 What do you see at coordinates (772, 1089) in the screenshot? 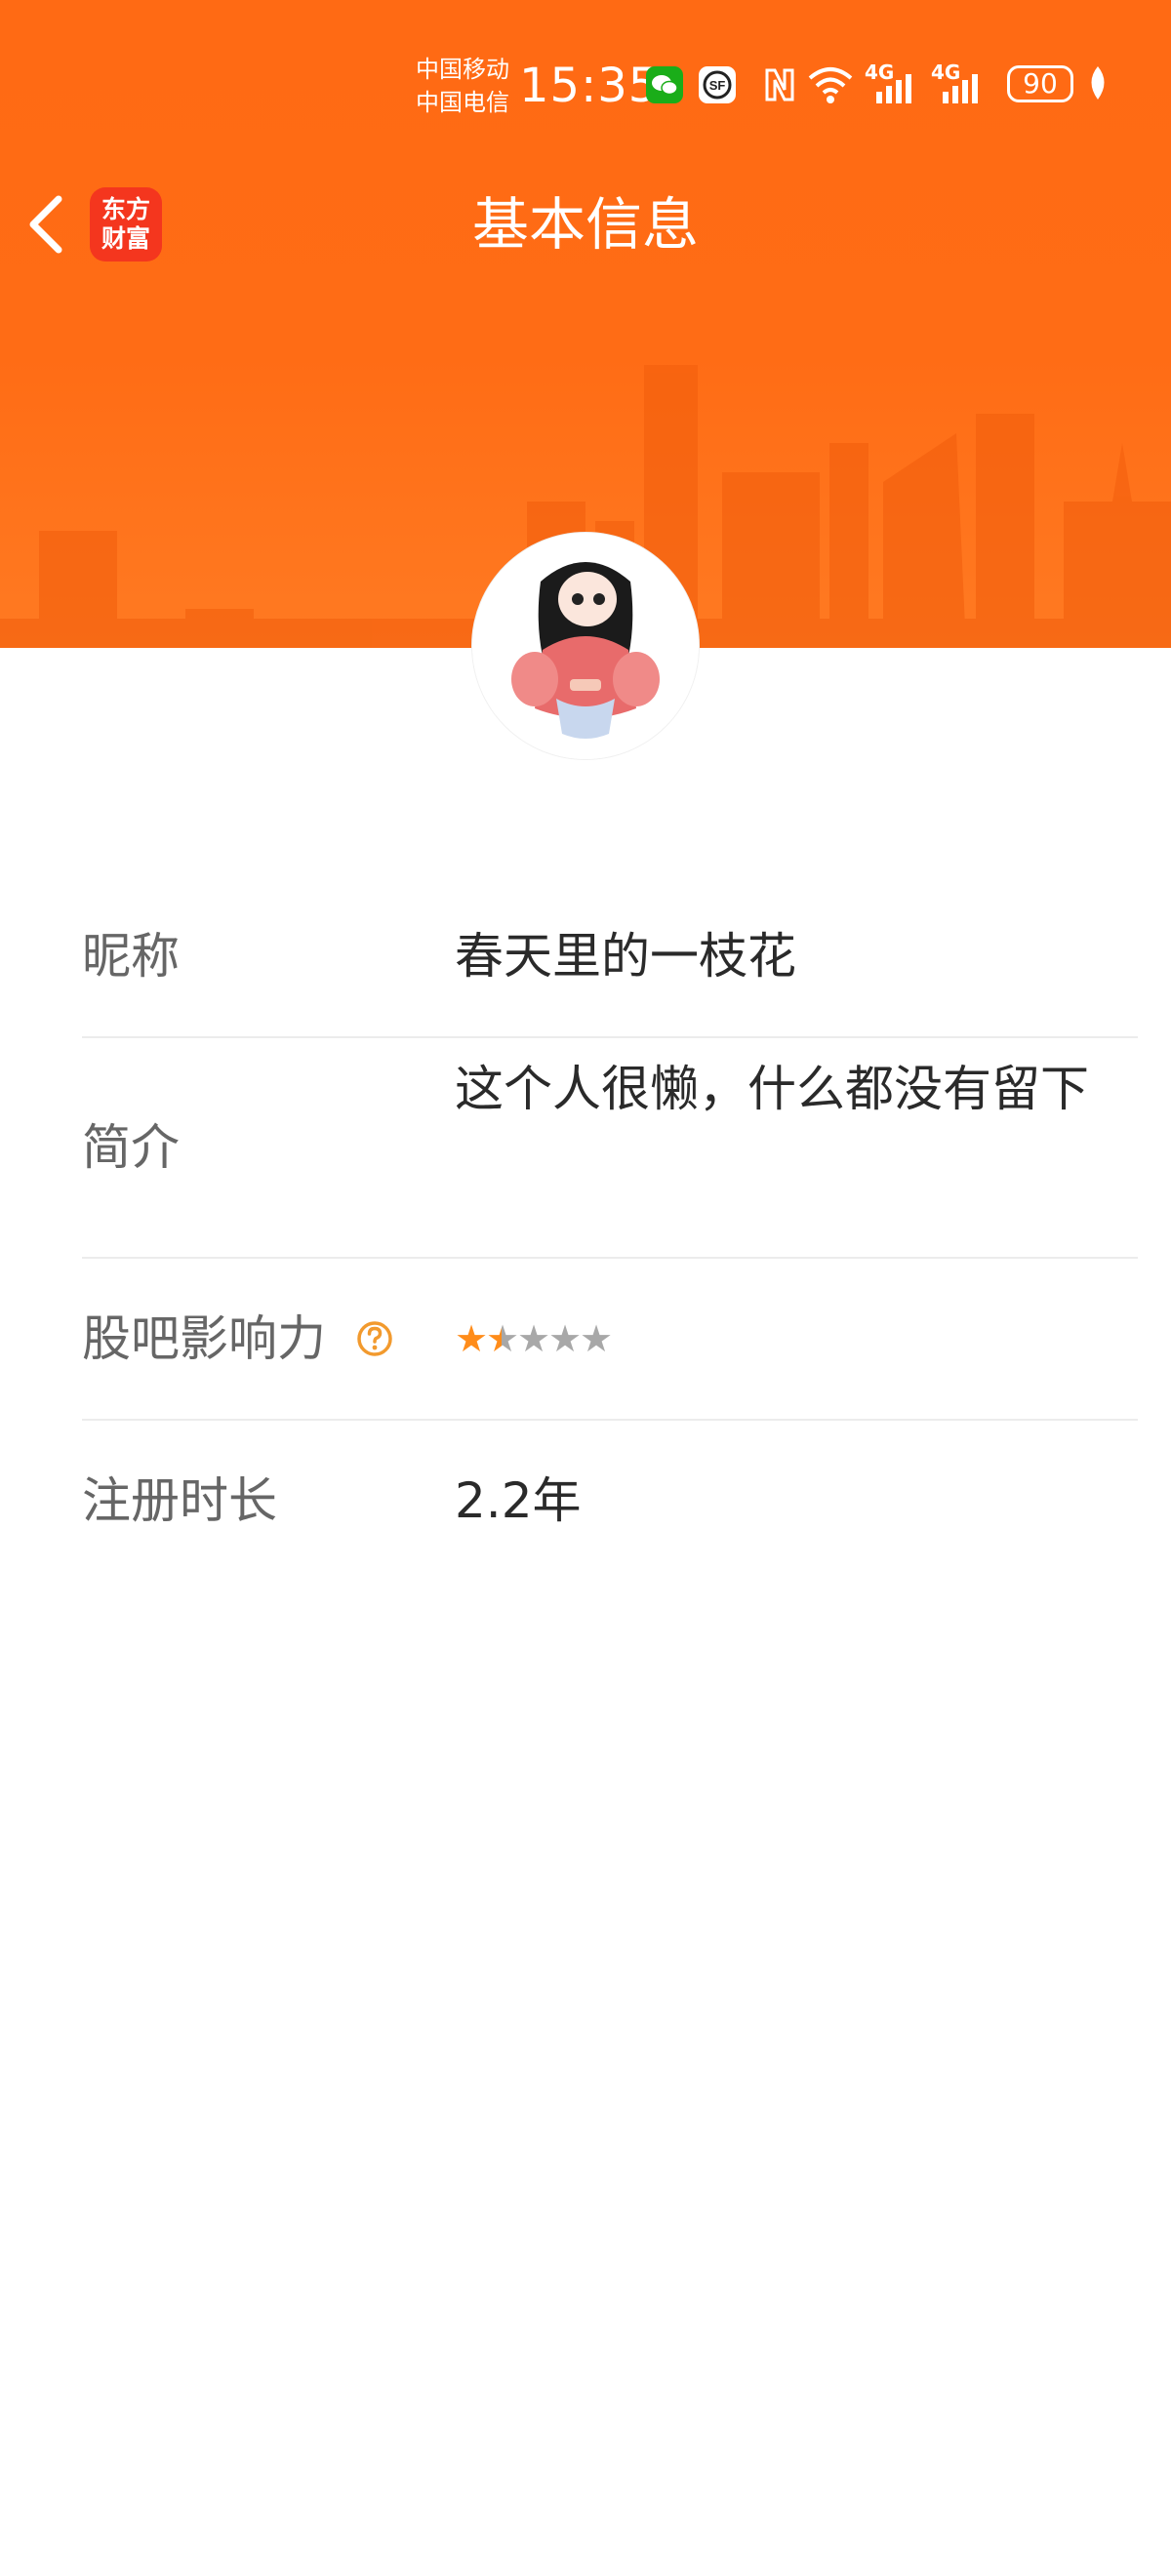
I see `bio-value: 这个人很懒，什么都没有留下` at bounding box center [772, 1089].